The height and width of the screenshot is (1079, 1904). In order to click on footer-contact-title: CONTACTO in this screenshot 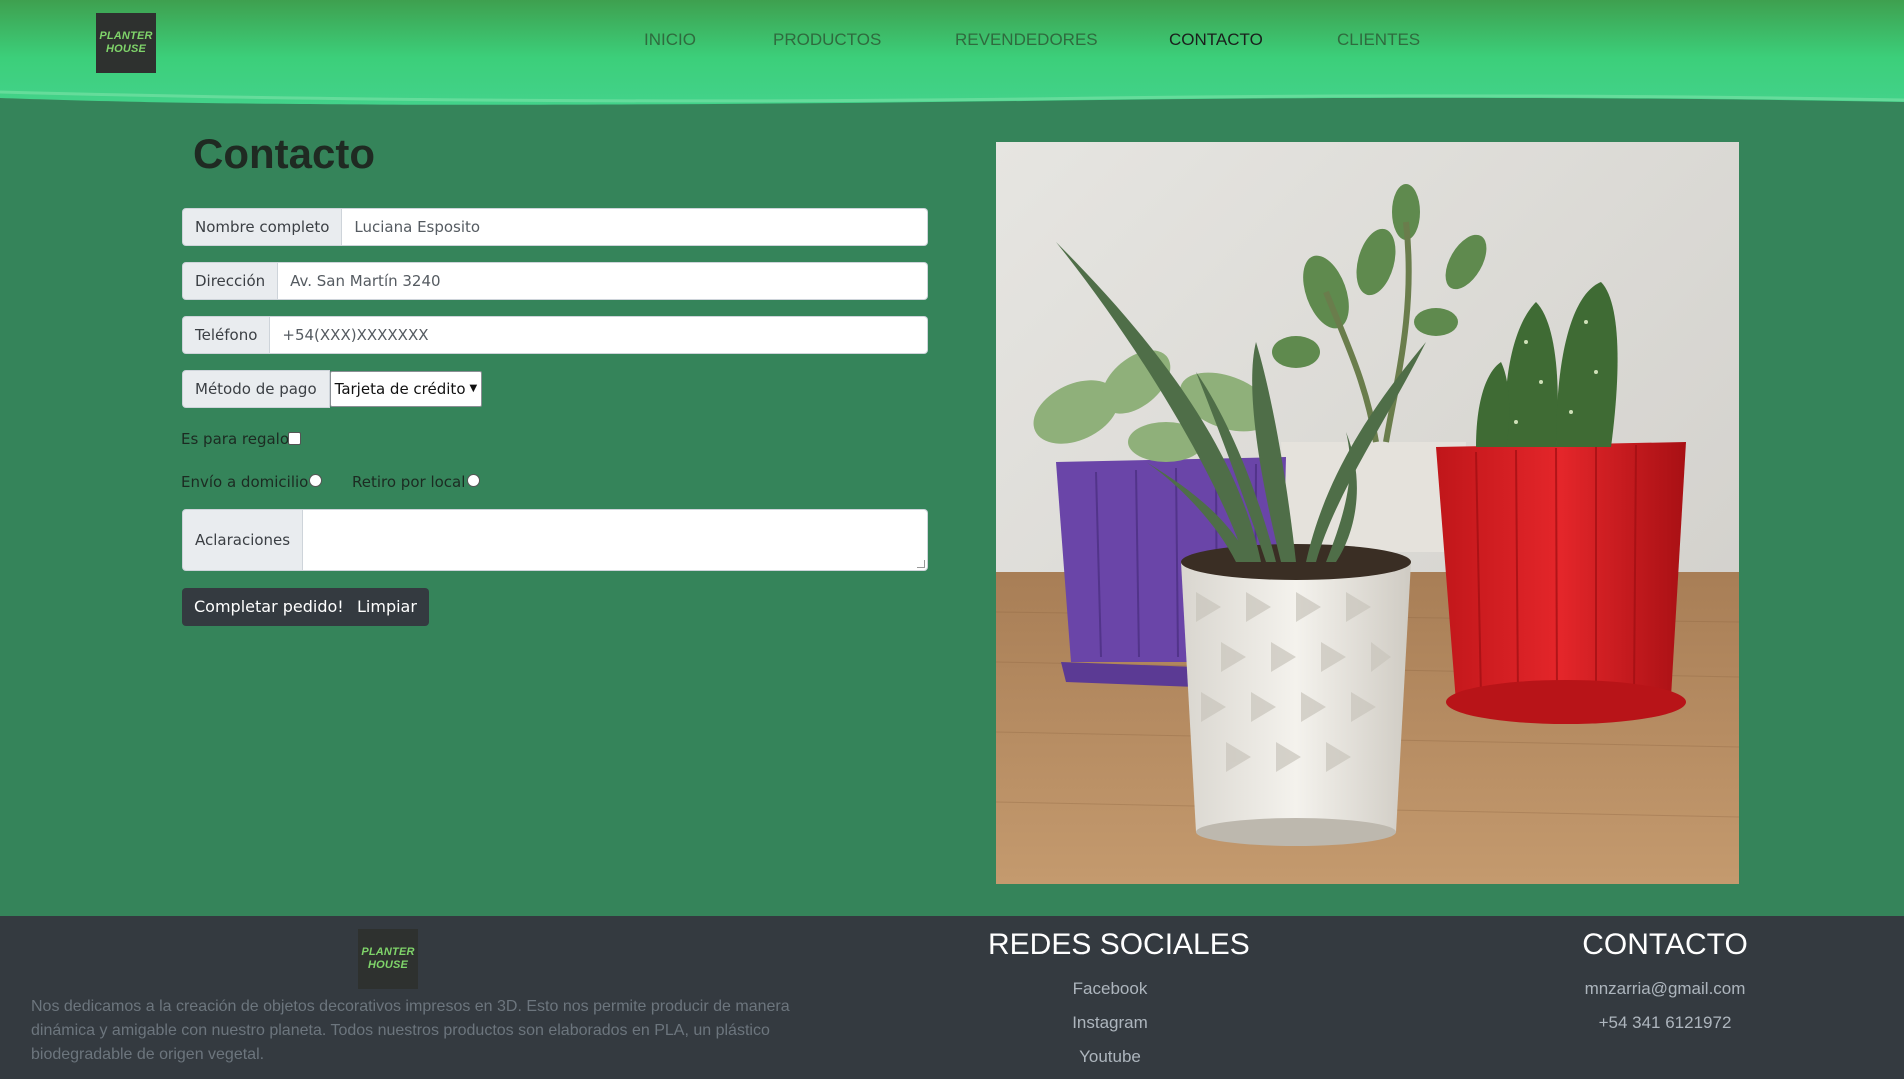, I will do `click(1665, 944)`.